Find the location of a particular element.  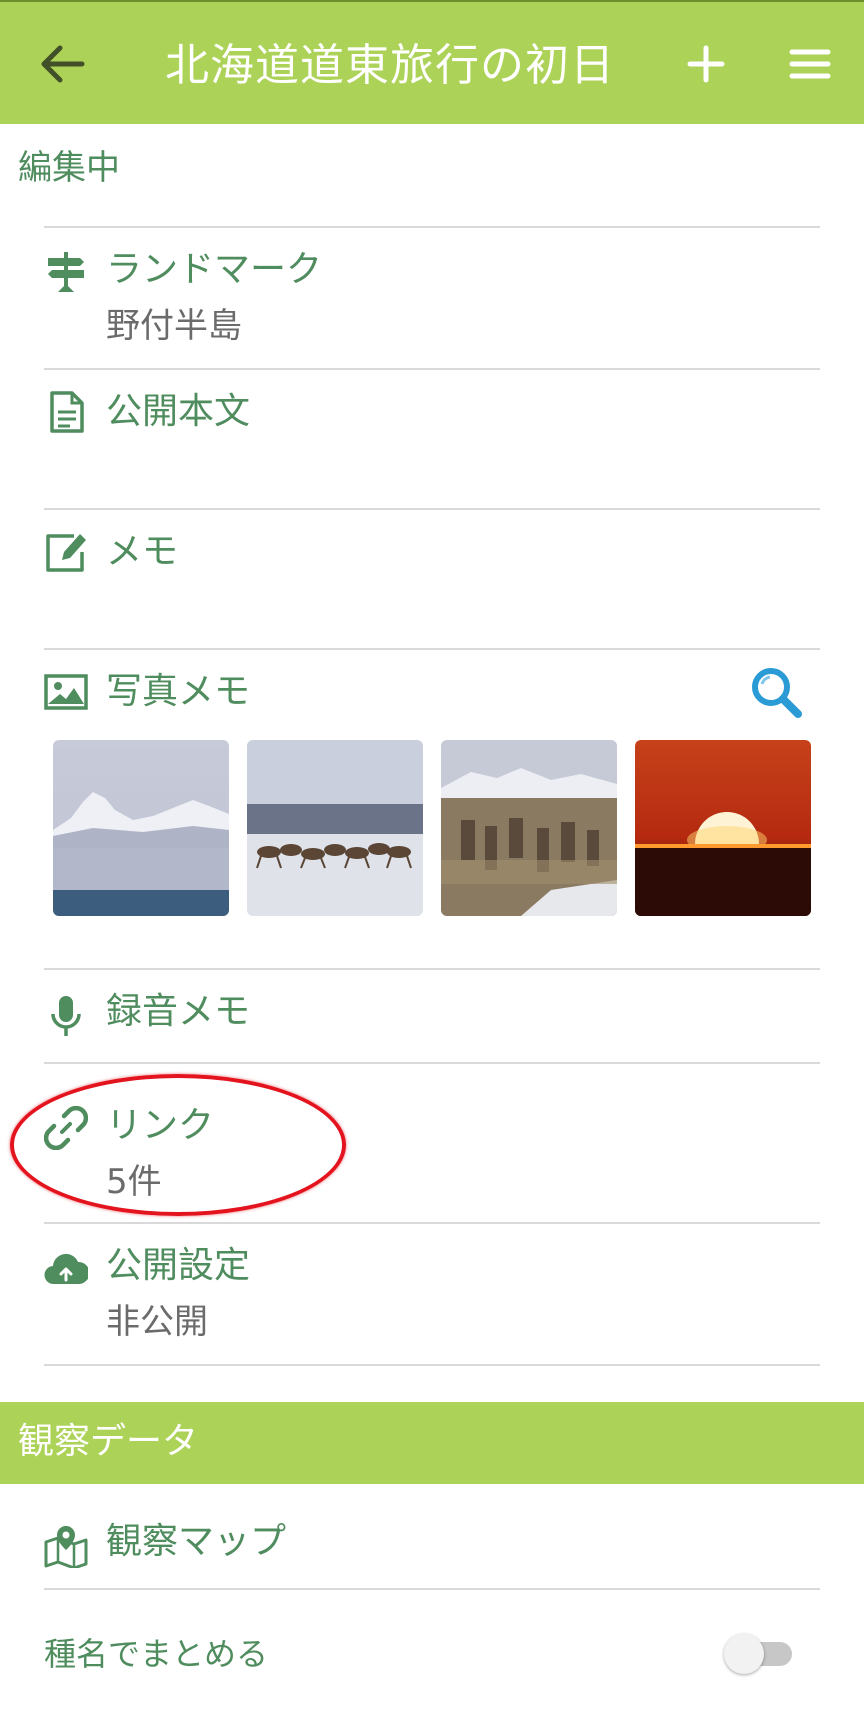

back-button is located at coordinates (62, 64).